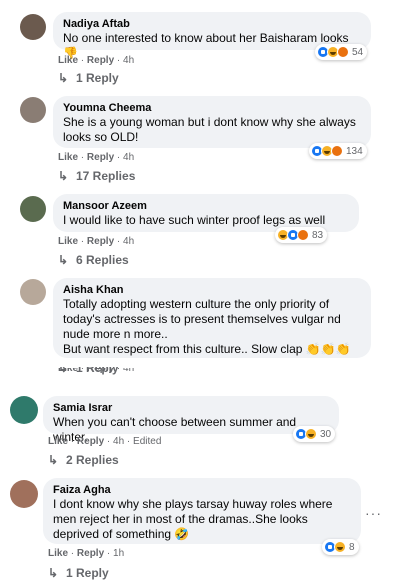 Image resolution: width=410 pixels, height=584 pixels. Describe the element at coordinates (352, 547) in the screenshot. I see `reaction-count: 8` at that location.